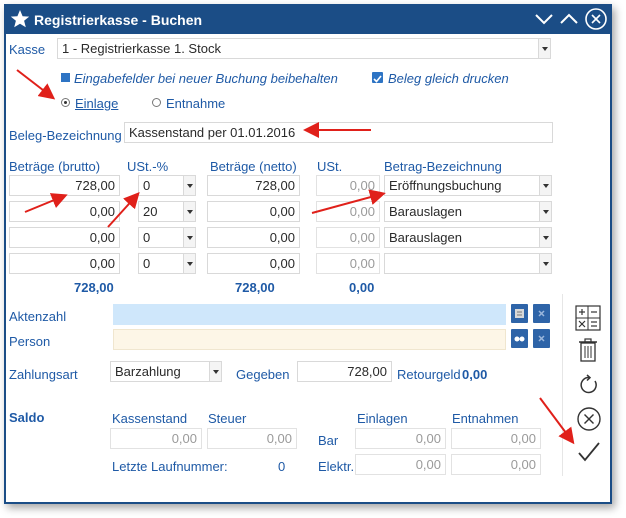 The height and width of the screenshot is (518, 626). Describe the element at coordinates (167, 237) in the screenshot. I see `row3-ust-pct-select: 0` at that location.